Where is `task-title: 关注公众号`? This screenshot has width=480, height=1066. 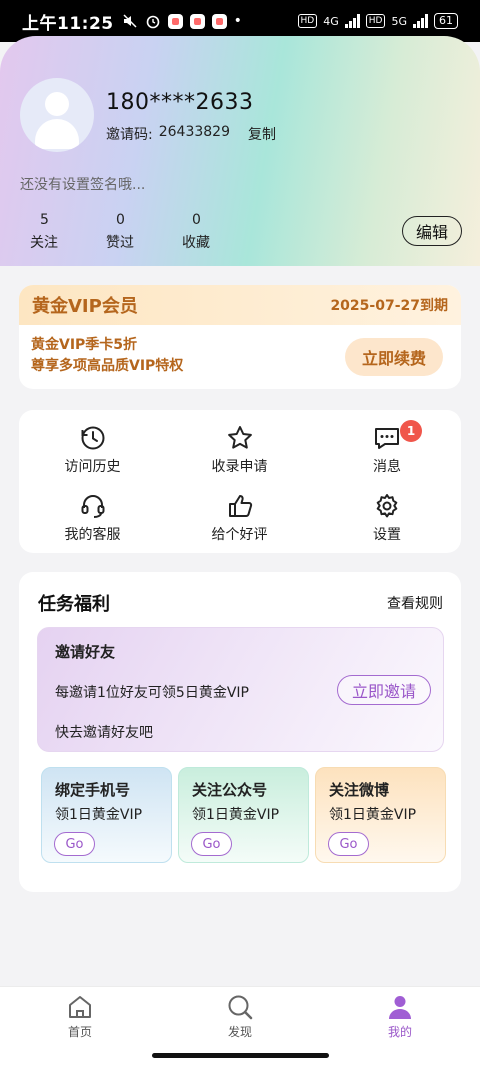 task-title: 关注公众号 is located at coordinates (230, 790).